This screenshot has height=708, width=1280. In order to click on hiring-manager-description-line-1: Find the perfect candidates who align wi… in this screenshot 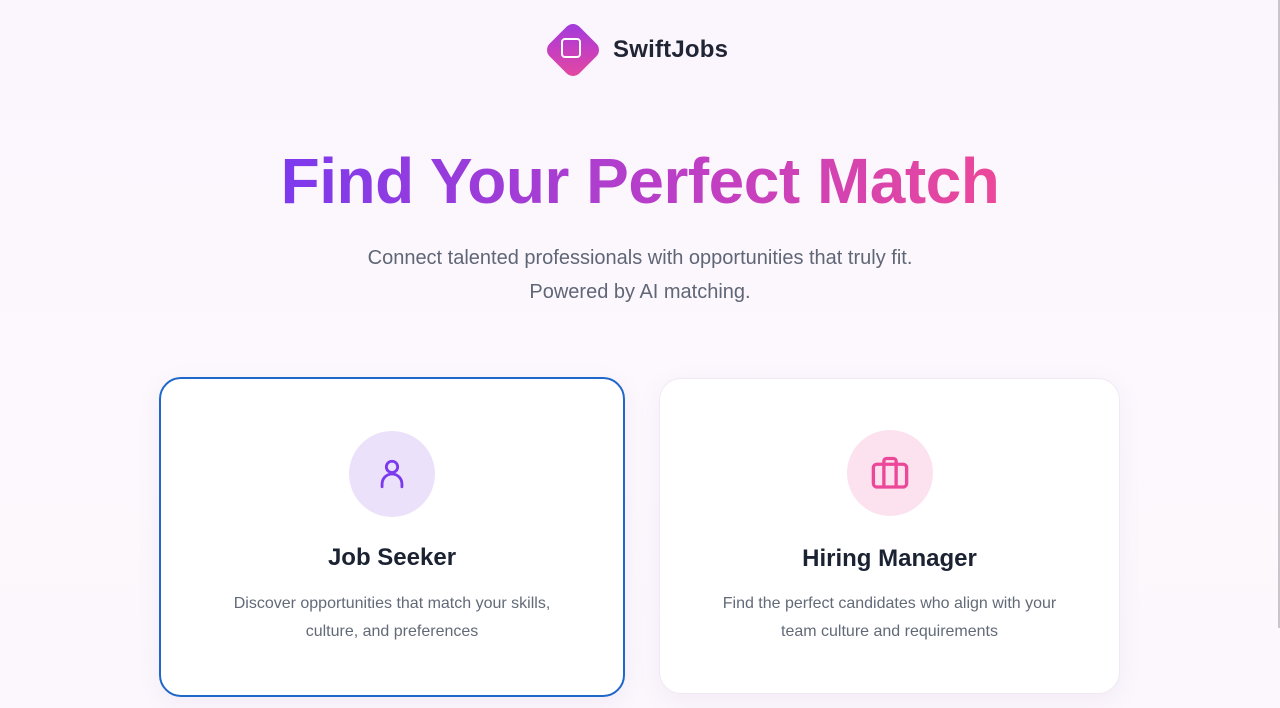, I will do `click(889, 603)`.